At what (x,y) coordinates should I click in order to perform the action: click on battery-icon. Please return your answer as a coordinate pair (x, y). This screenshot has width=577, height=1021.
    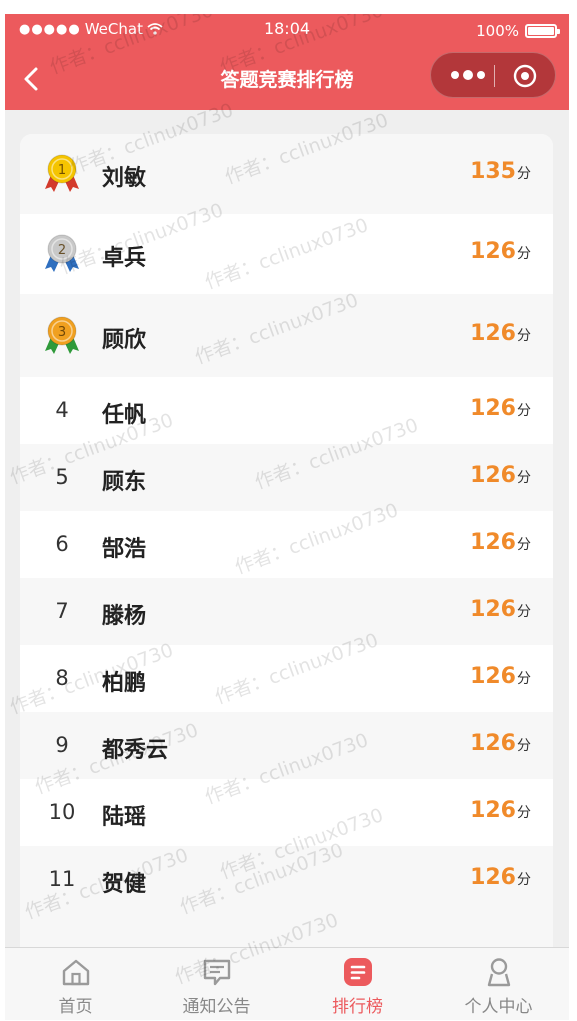
    Looking at the image, I should click on (542, 31).